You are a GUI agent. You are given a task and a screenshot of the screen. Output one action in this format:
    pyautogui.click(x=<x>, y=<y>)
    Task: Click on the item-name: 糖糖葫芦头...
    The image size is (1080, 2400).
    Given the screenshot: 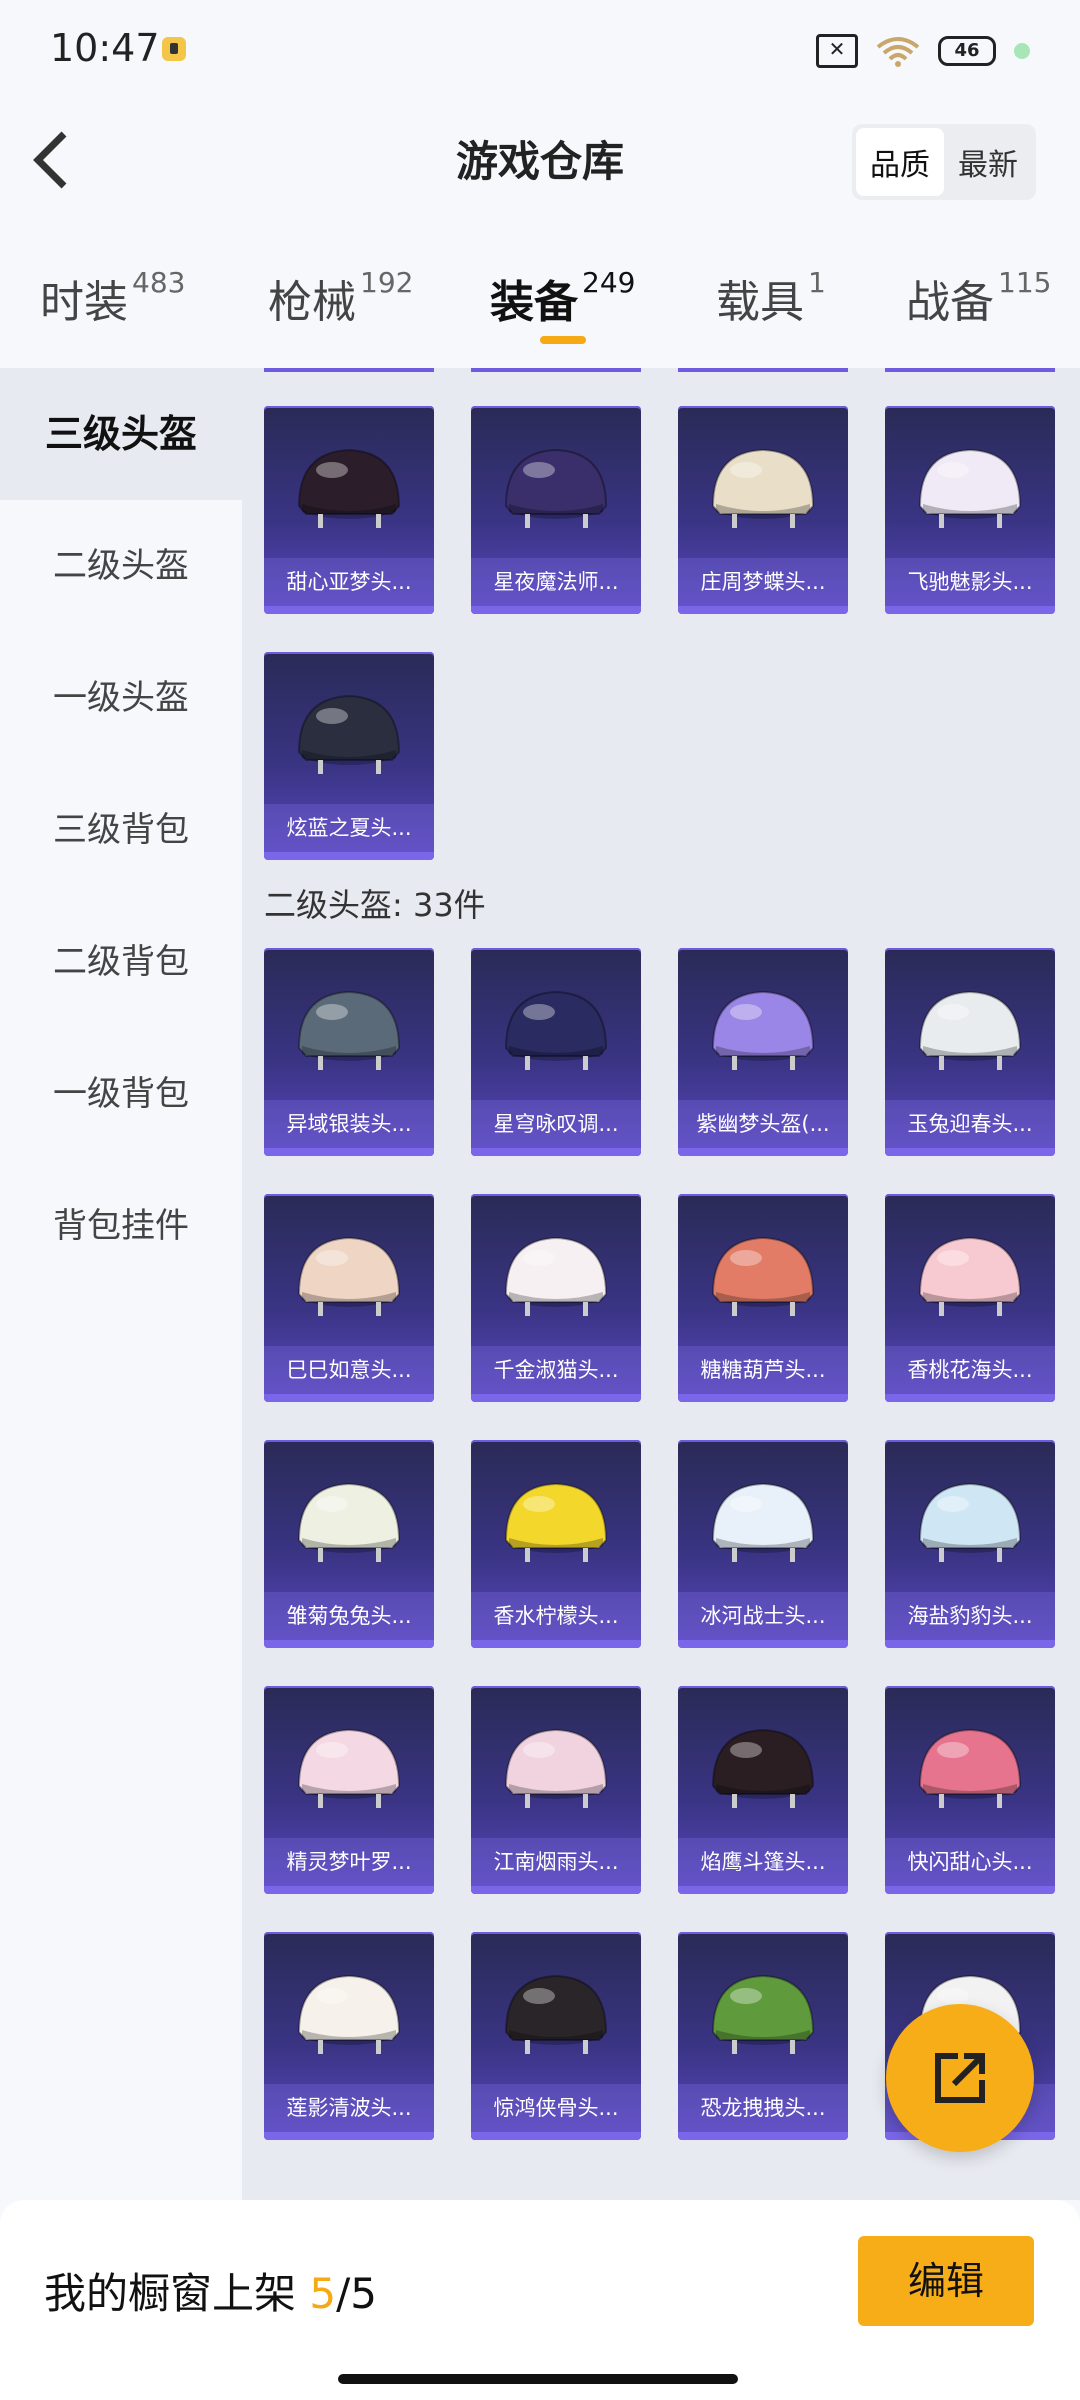 What is the action you would take?
    pyautogui.click(x=763, y=1370)
    